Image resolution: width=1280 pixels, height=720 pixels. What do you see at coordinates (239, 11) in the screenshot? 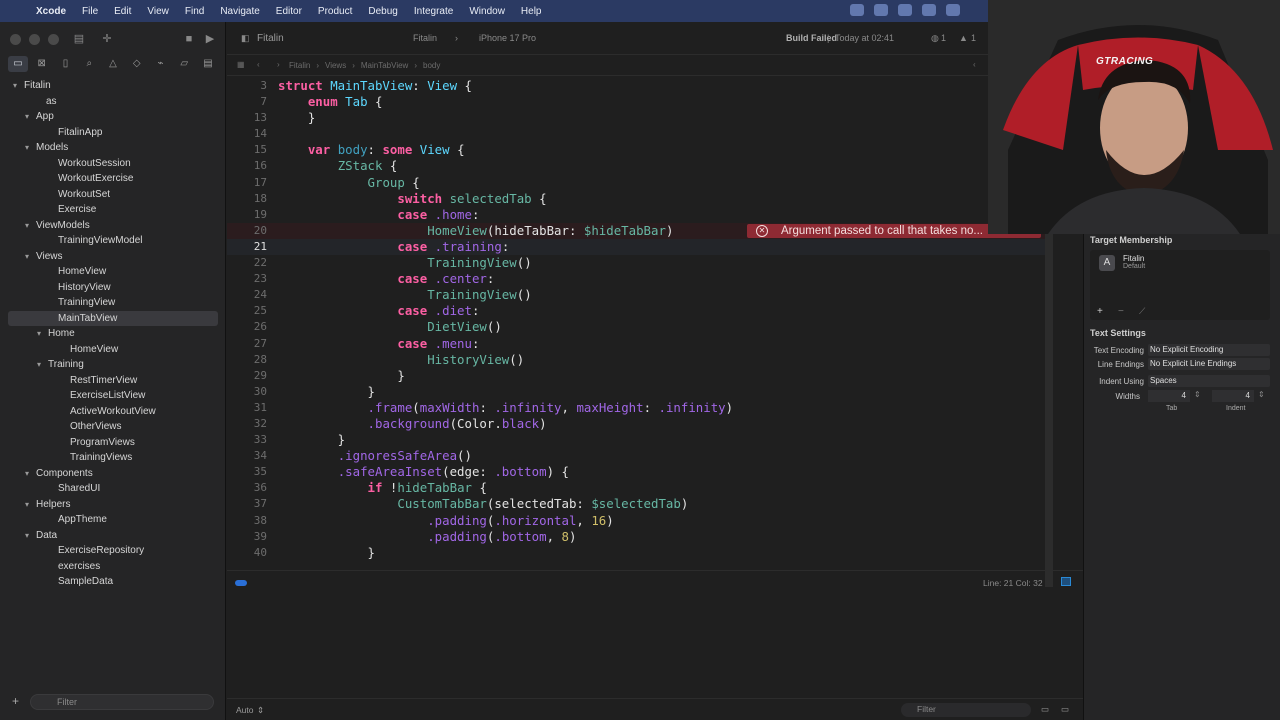
I see `menu-navigate: Navigate` at bounding box center [239, 11].